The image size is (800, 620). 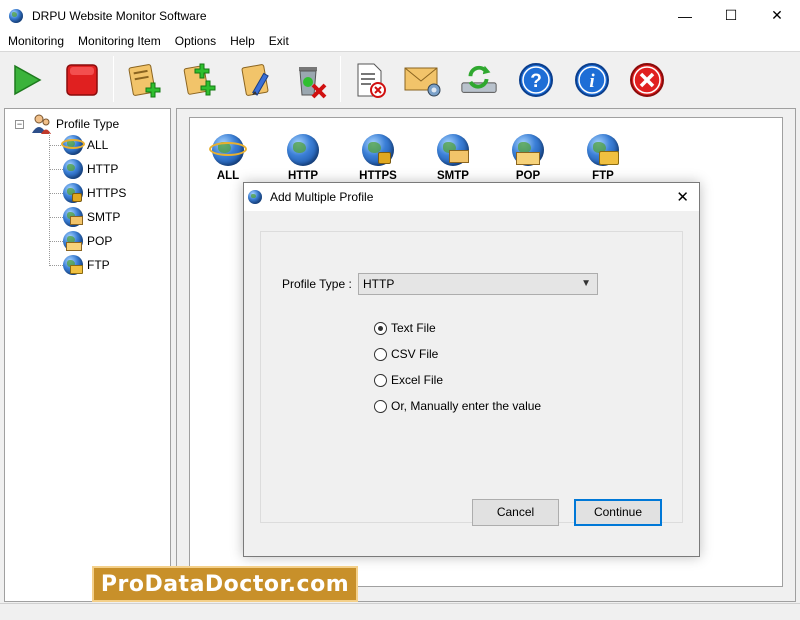 What do you see at coordinates (370, 80) in the screenshot?
I see `report-button` at bounding box center [370, 80].